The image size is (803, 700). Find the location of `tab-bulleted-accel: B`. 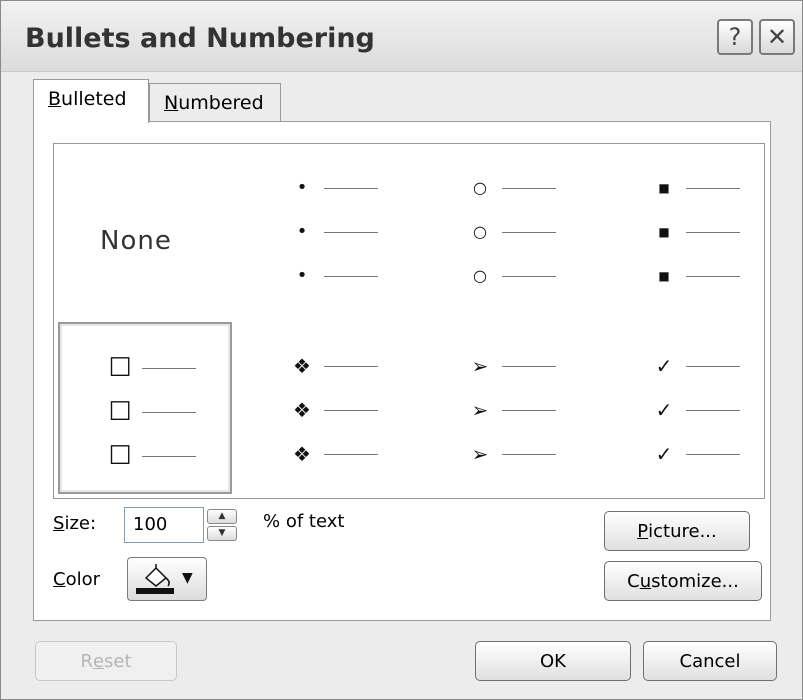

tab-bulleted-accel: B is located at coordinates (55, 99).